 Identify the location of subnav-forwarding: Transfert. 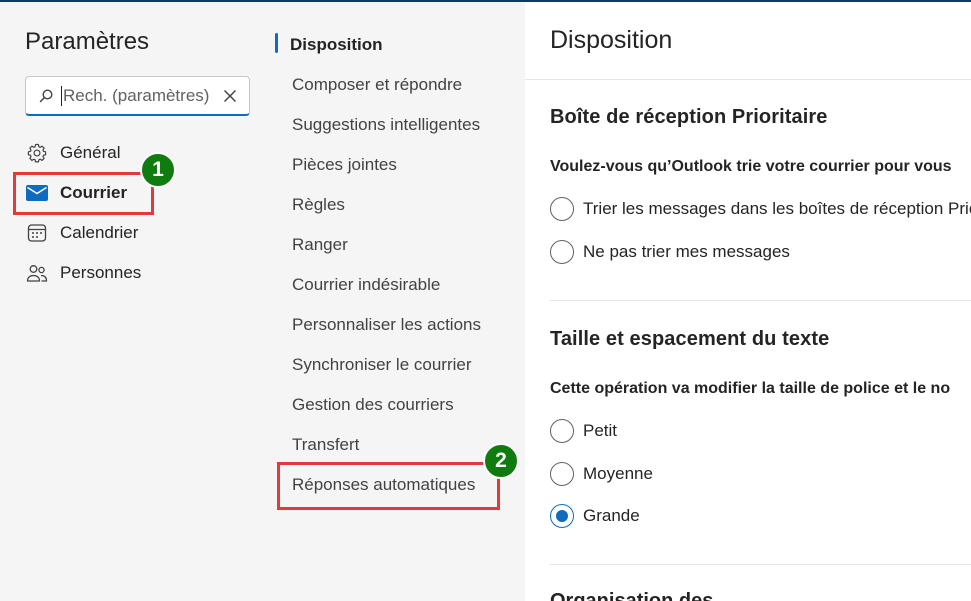
(325, 445).